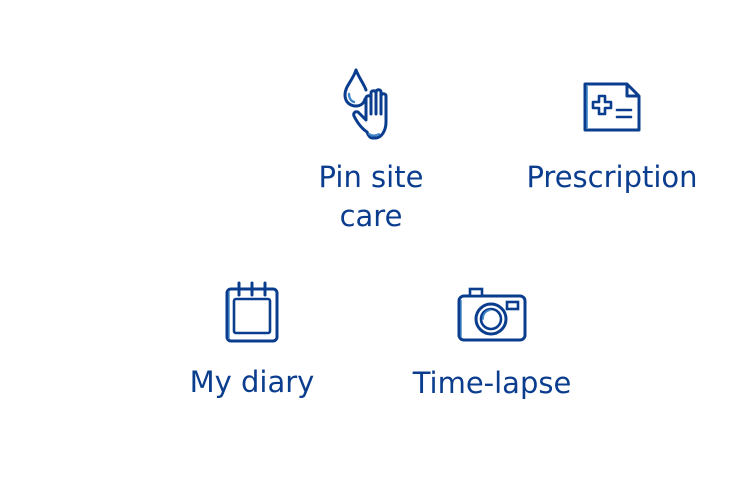  What do you see at coordinates (612, 177) in the screenshot?
I see `tile-label: Prescription` at bounding box center [612, 177].